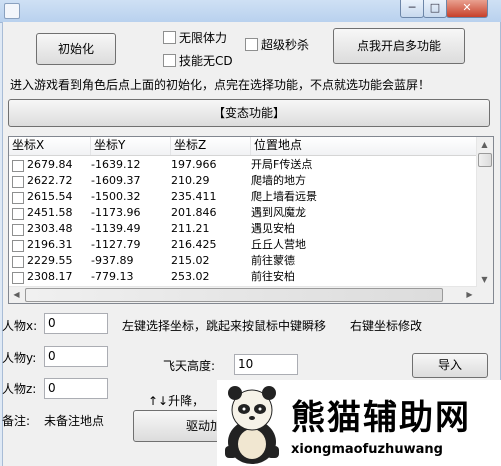  What do you see at coordinates (252, 425) in the screenshot?
I see `panda-logo-icon` at bounding box center [252, 425].